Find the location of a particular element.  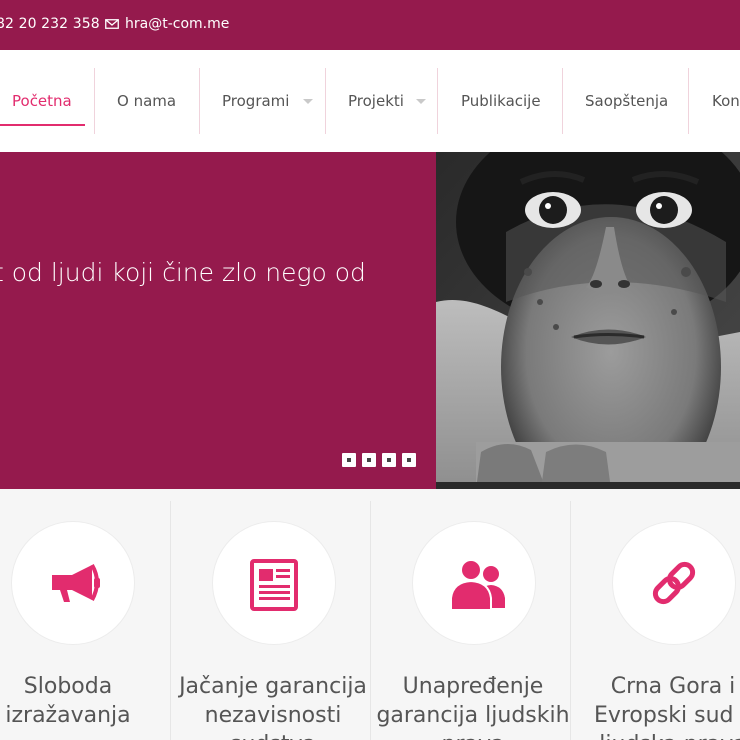

nav-item-publikacije: Publikacije is located at coordinates (500, 101).